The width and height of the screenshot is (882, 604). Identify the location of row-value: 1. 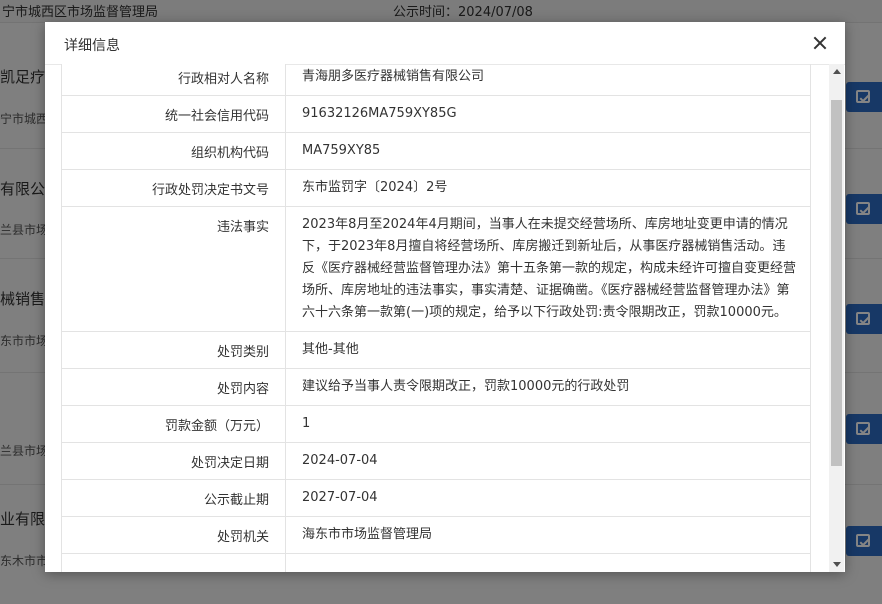
(548, 424).